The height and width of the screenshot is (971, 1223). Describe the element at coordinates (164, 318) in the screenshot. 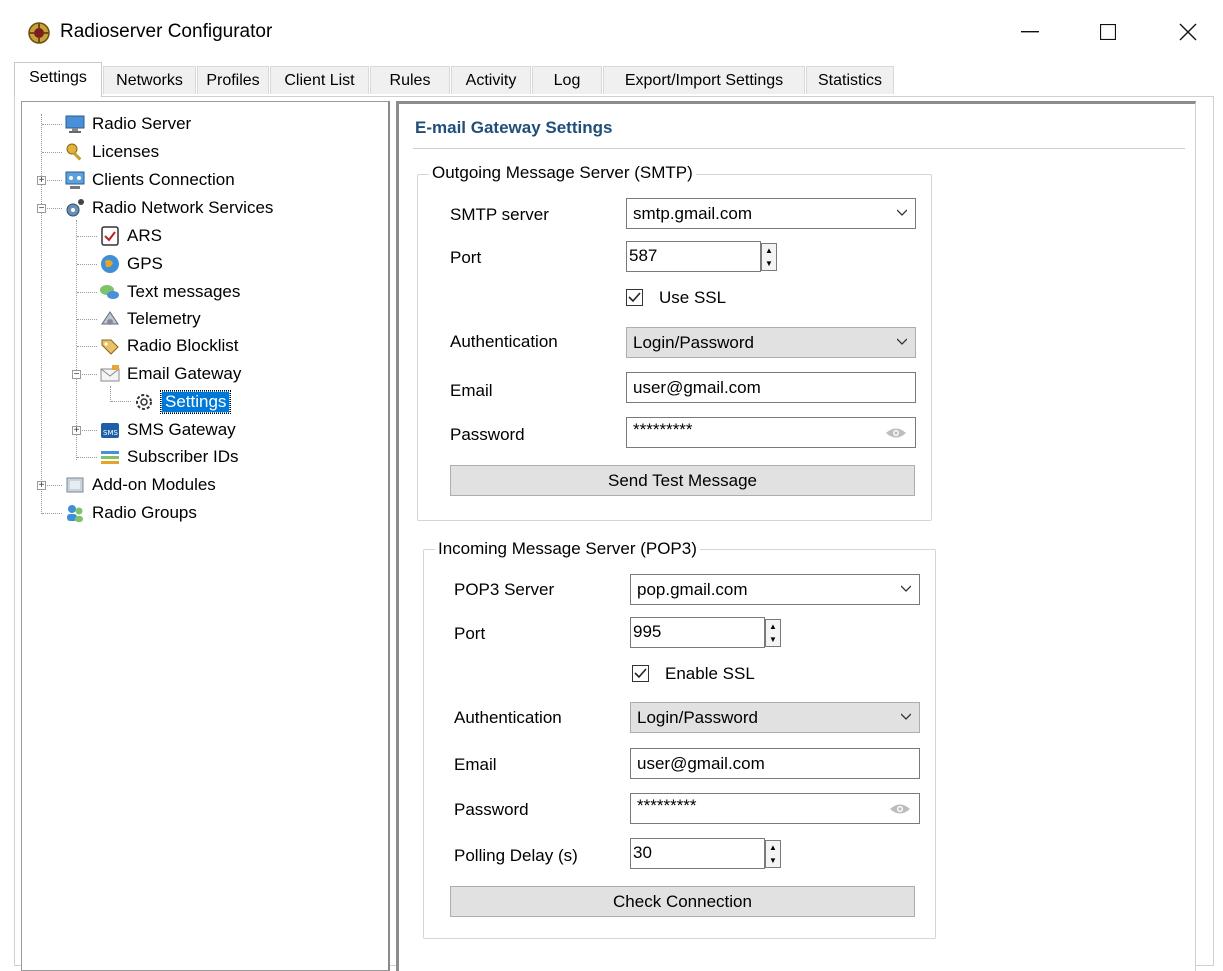

I see `tree-item-label: Telemetry` at that location.